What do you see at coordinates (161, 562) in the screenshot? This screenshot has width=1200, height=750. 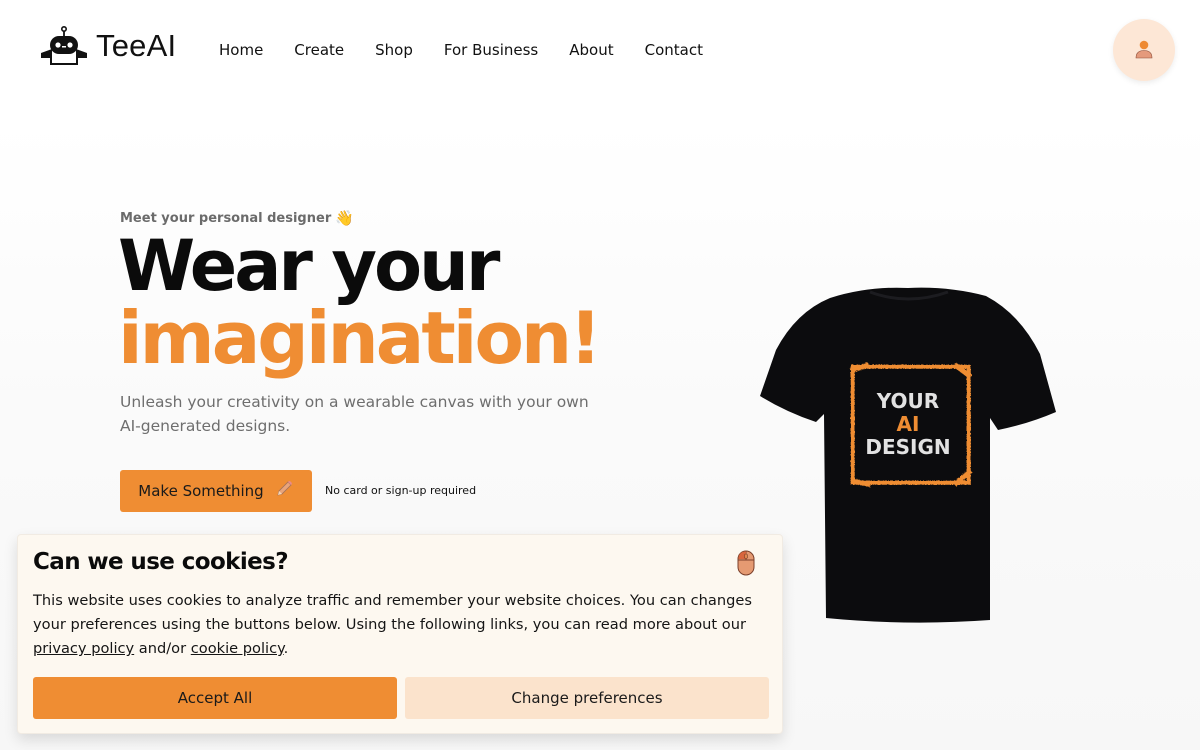 I see `cookie-title: Can we use cookies?` at bounding box center [161, 562].